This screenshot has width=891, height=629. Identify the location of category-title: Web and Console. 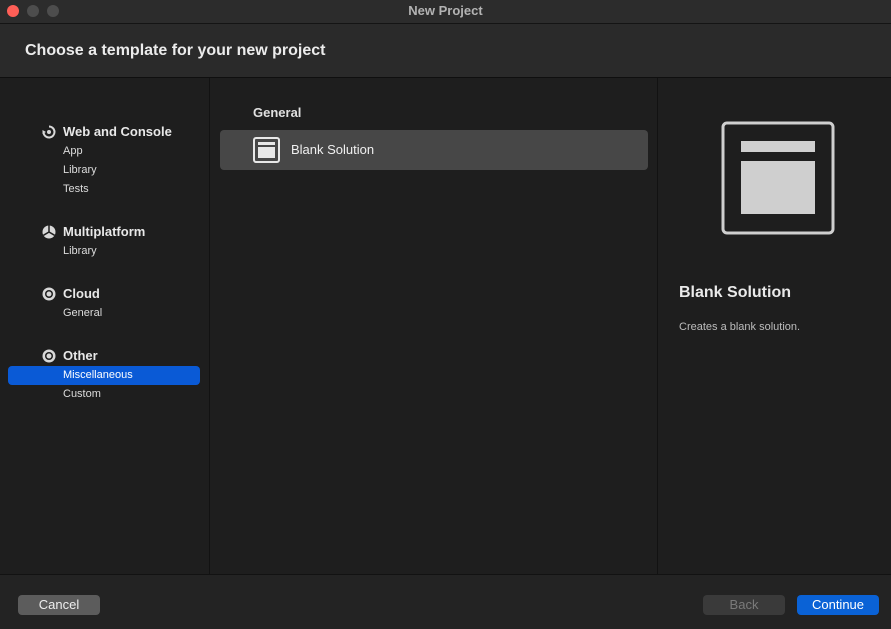
(117, 131).